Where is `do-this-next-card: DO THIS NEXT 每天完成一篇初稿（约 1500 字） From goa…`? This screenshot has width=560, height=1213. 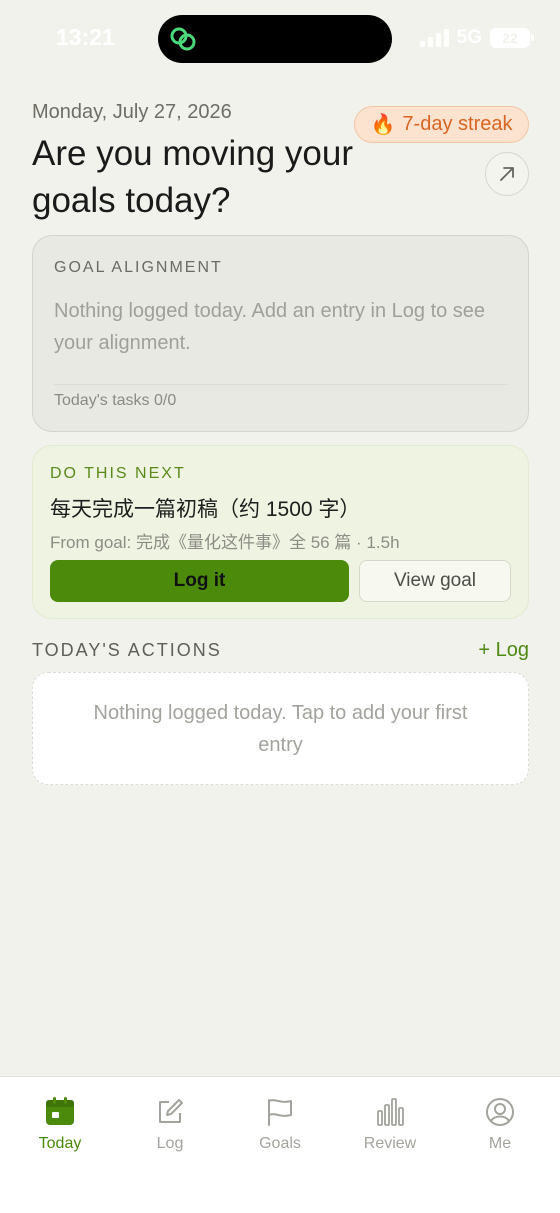 do-this-next-card: DO THIS NEXT 每天完成一篇初稿（约 1500 字） From goa… is located at coordinates (280, 532).